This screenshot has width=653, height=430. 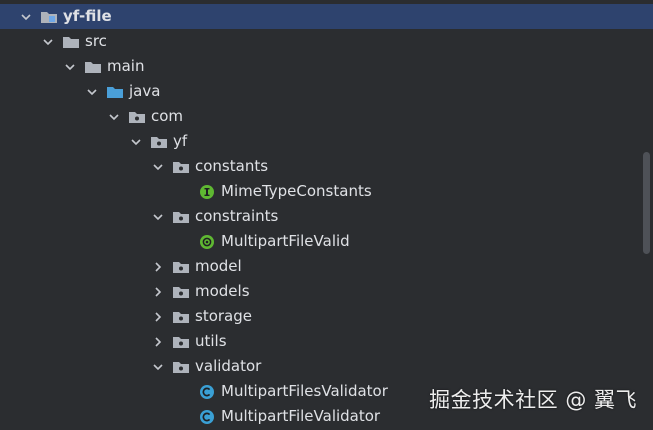 What do you see at coordinates (180, 141) in the screenshot?
I see `tree-item-label: yf` at bounding box center [180, 141].